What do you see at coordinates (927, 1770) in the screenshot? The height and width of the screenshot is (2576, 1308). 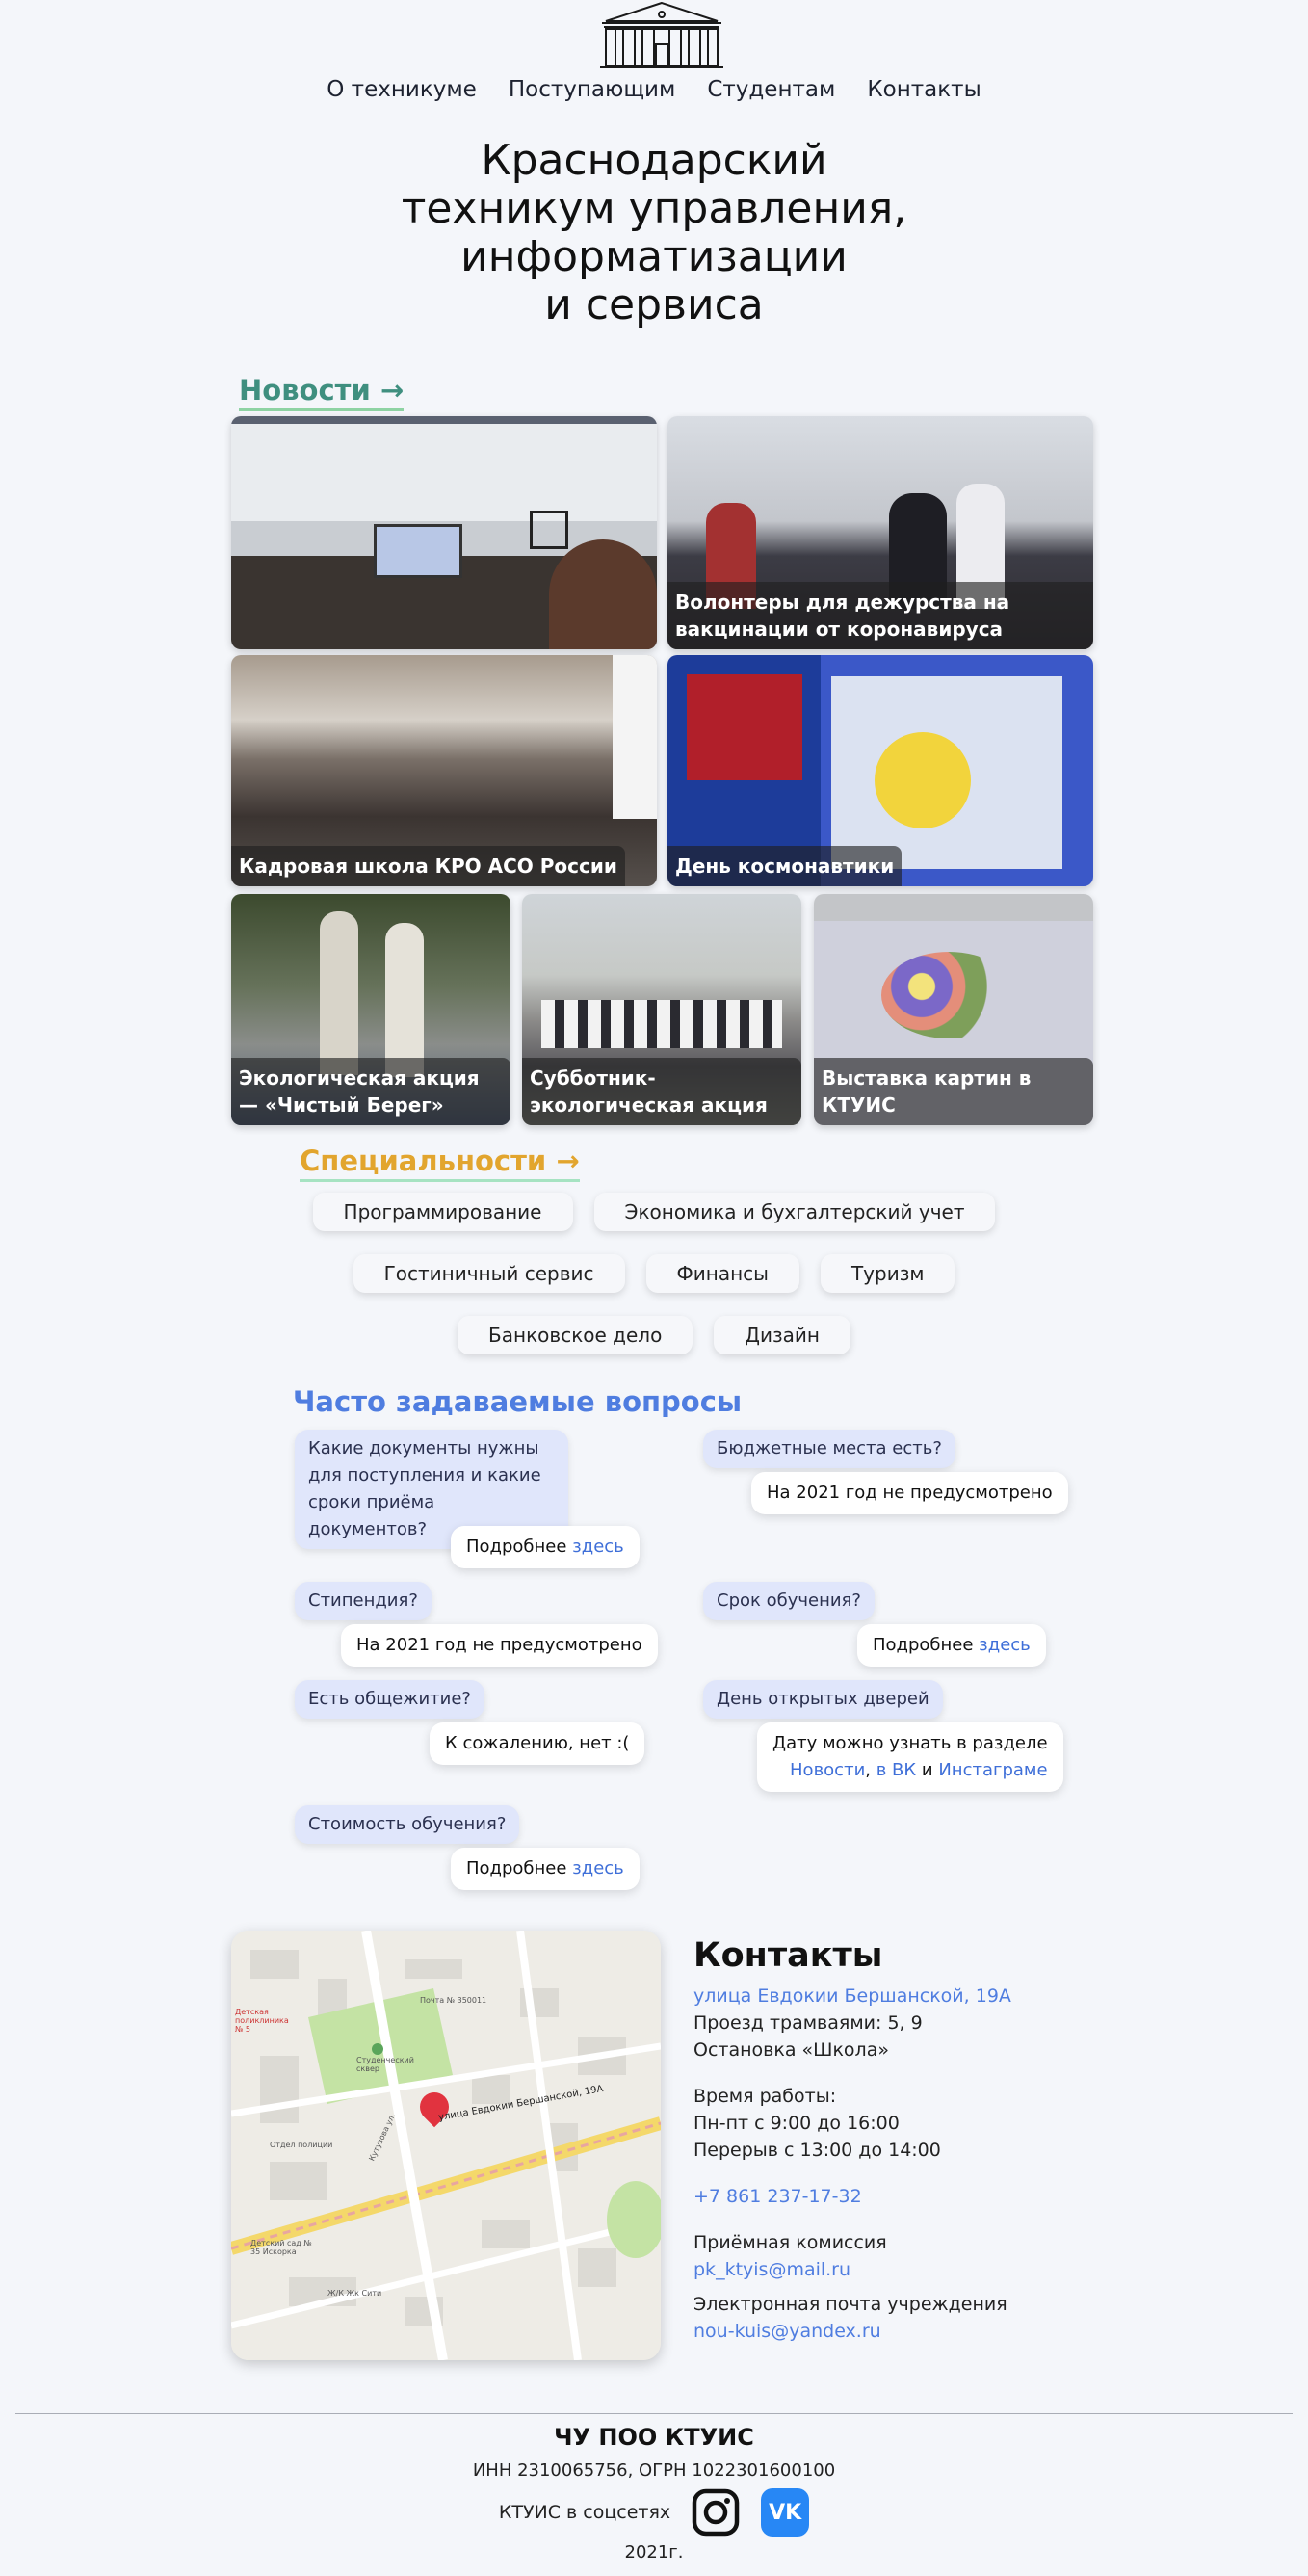 I see `answer-text: и` at bounding box center [927, 1770].